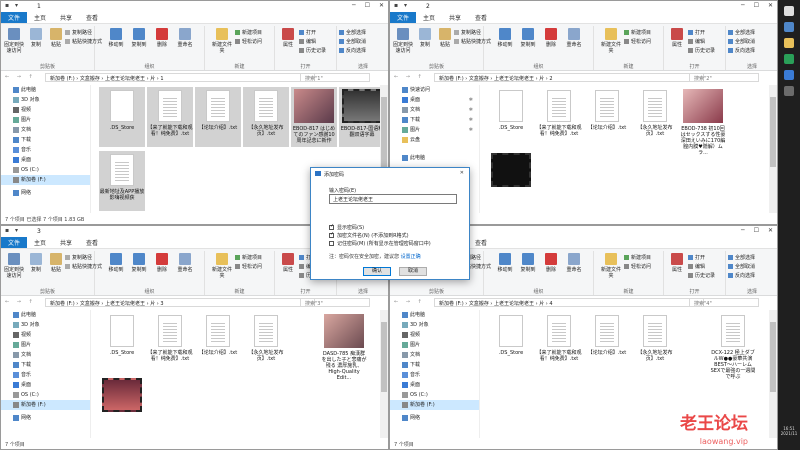 The image size is (800, 450). Describe the element at coordinates (789, 43) in the screenshot. I see `folder-icon` at that location.